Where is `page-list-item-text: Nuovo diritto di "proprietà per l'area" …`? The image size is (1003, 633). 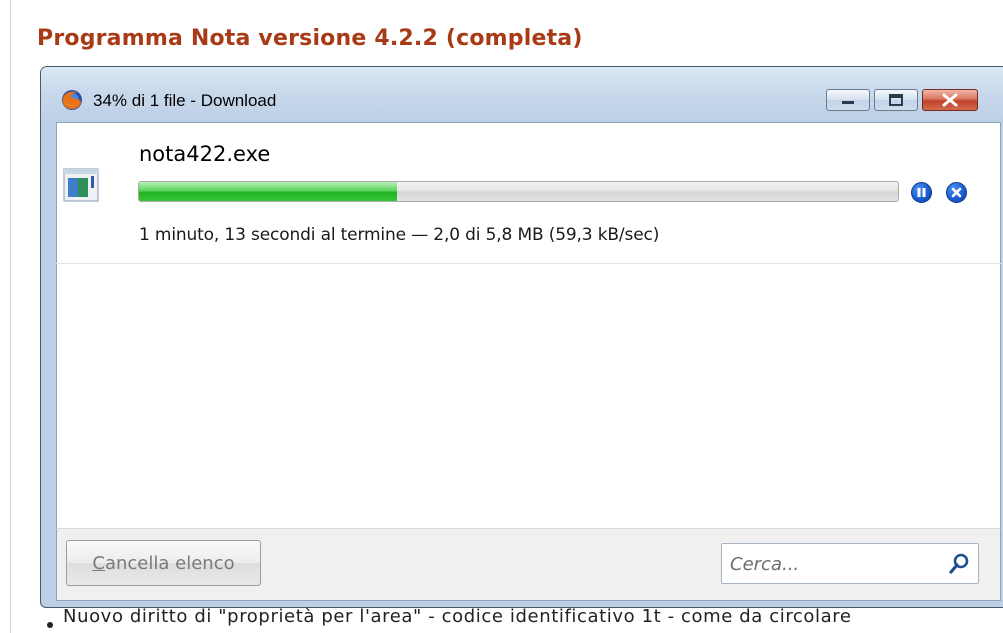
page-list-item-text: Nuovo diritto di "proprietà per l'area" … is located at coordinates (457, 616).